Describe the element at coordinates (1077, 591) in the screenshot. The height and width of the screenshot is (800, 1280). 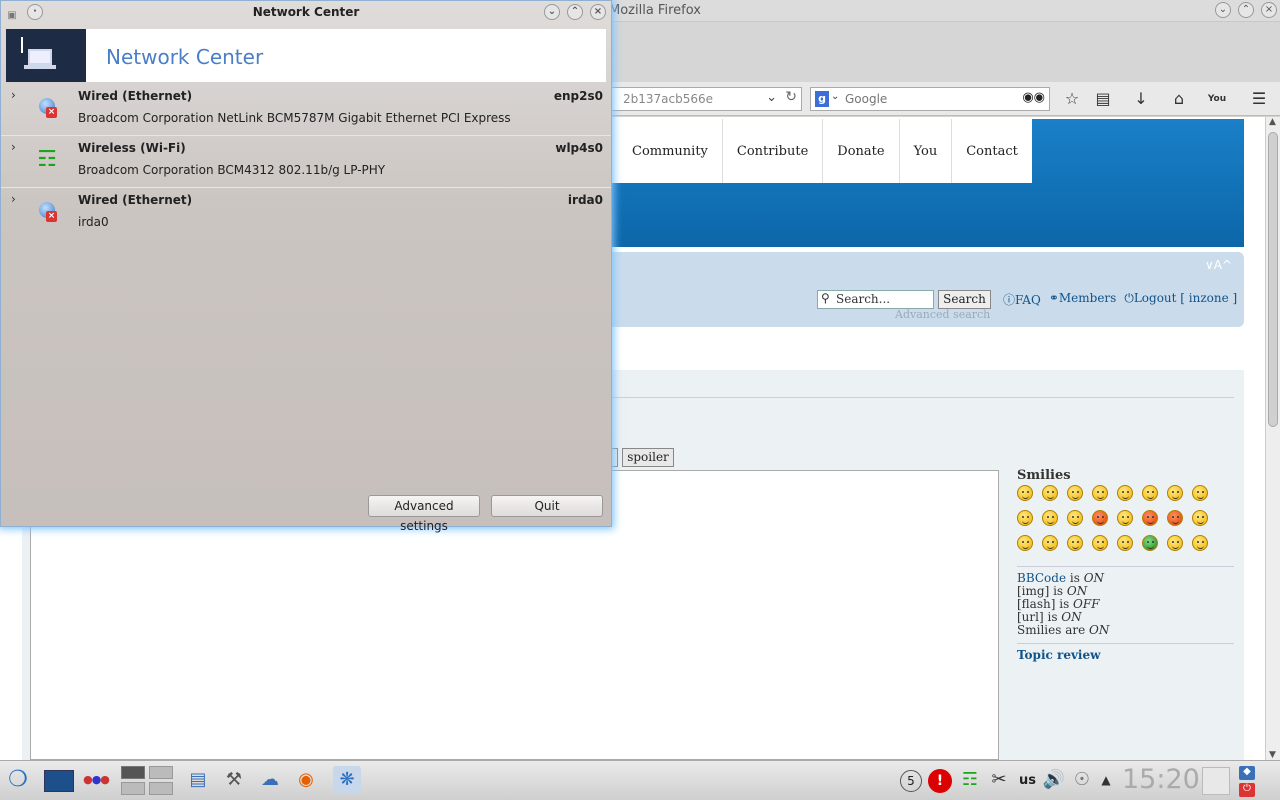
I see `img-val: ON` at that location.